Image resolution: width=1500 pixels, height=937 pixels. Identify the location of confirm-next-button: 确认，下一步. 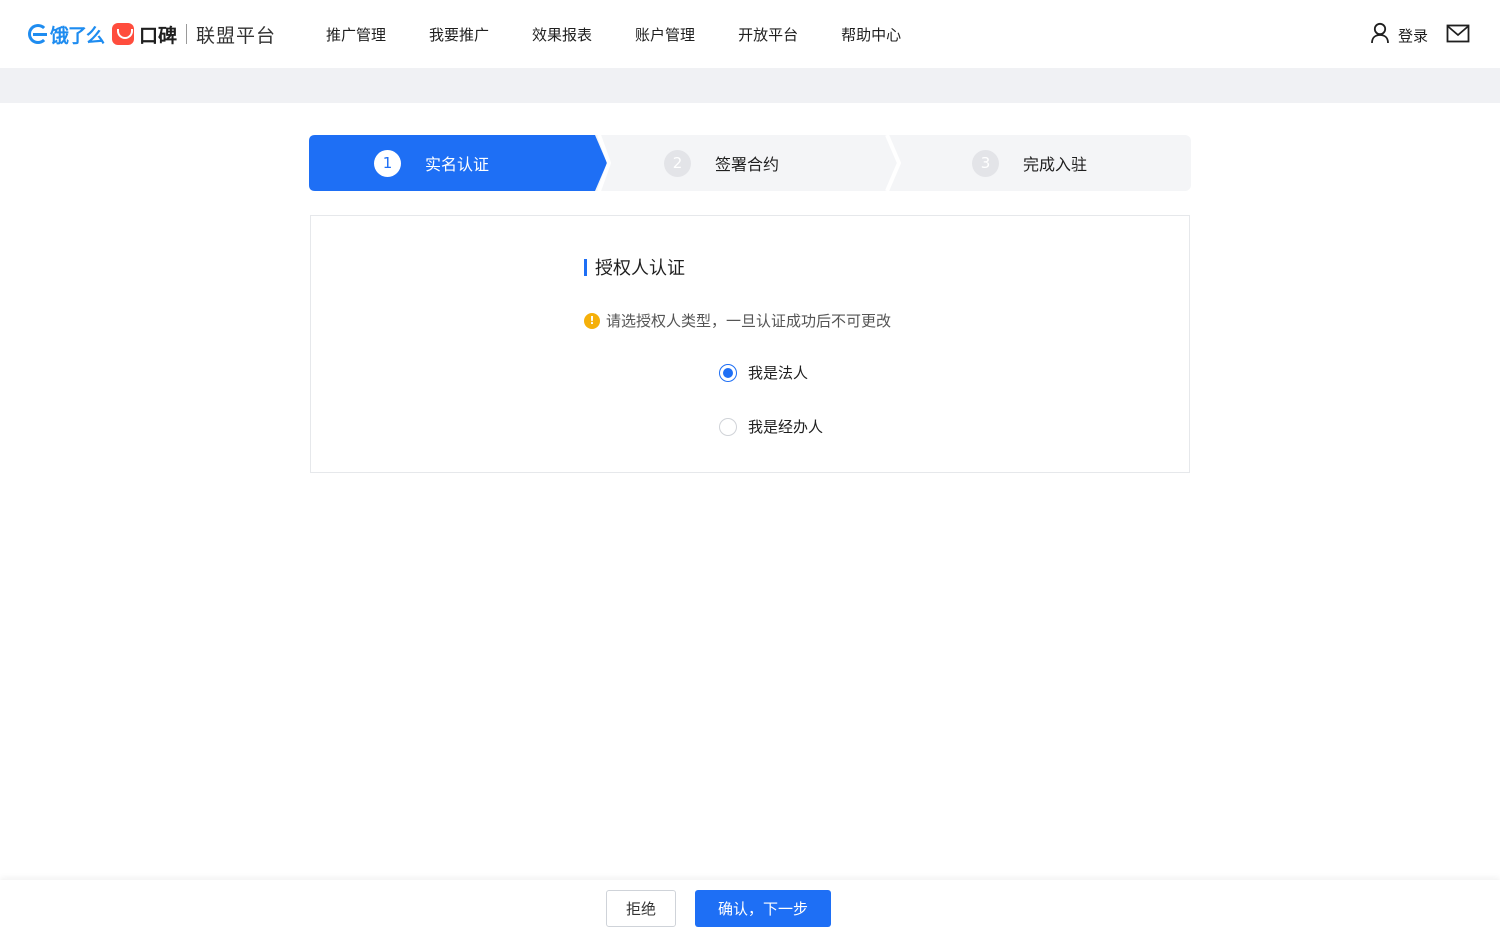
(763, 908).